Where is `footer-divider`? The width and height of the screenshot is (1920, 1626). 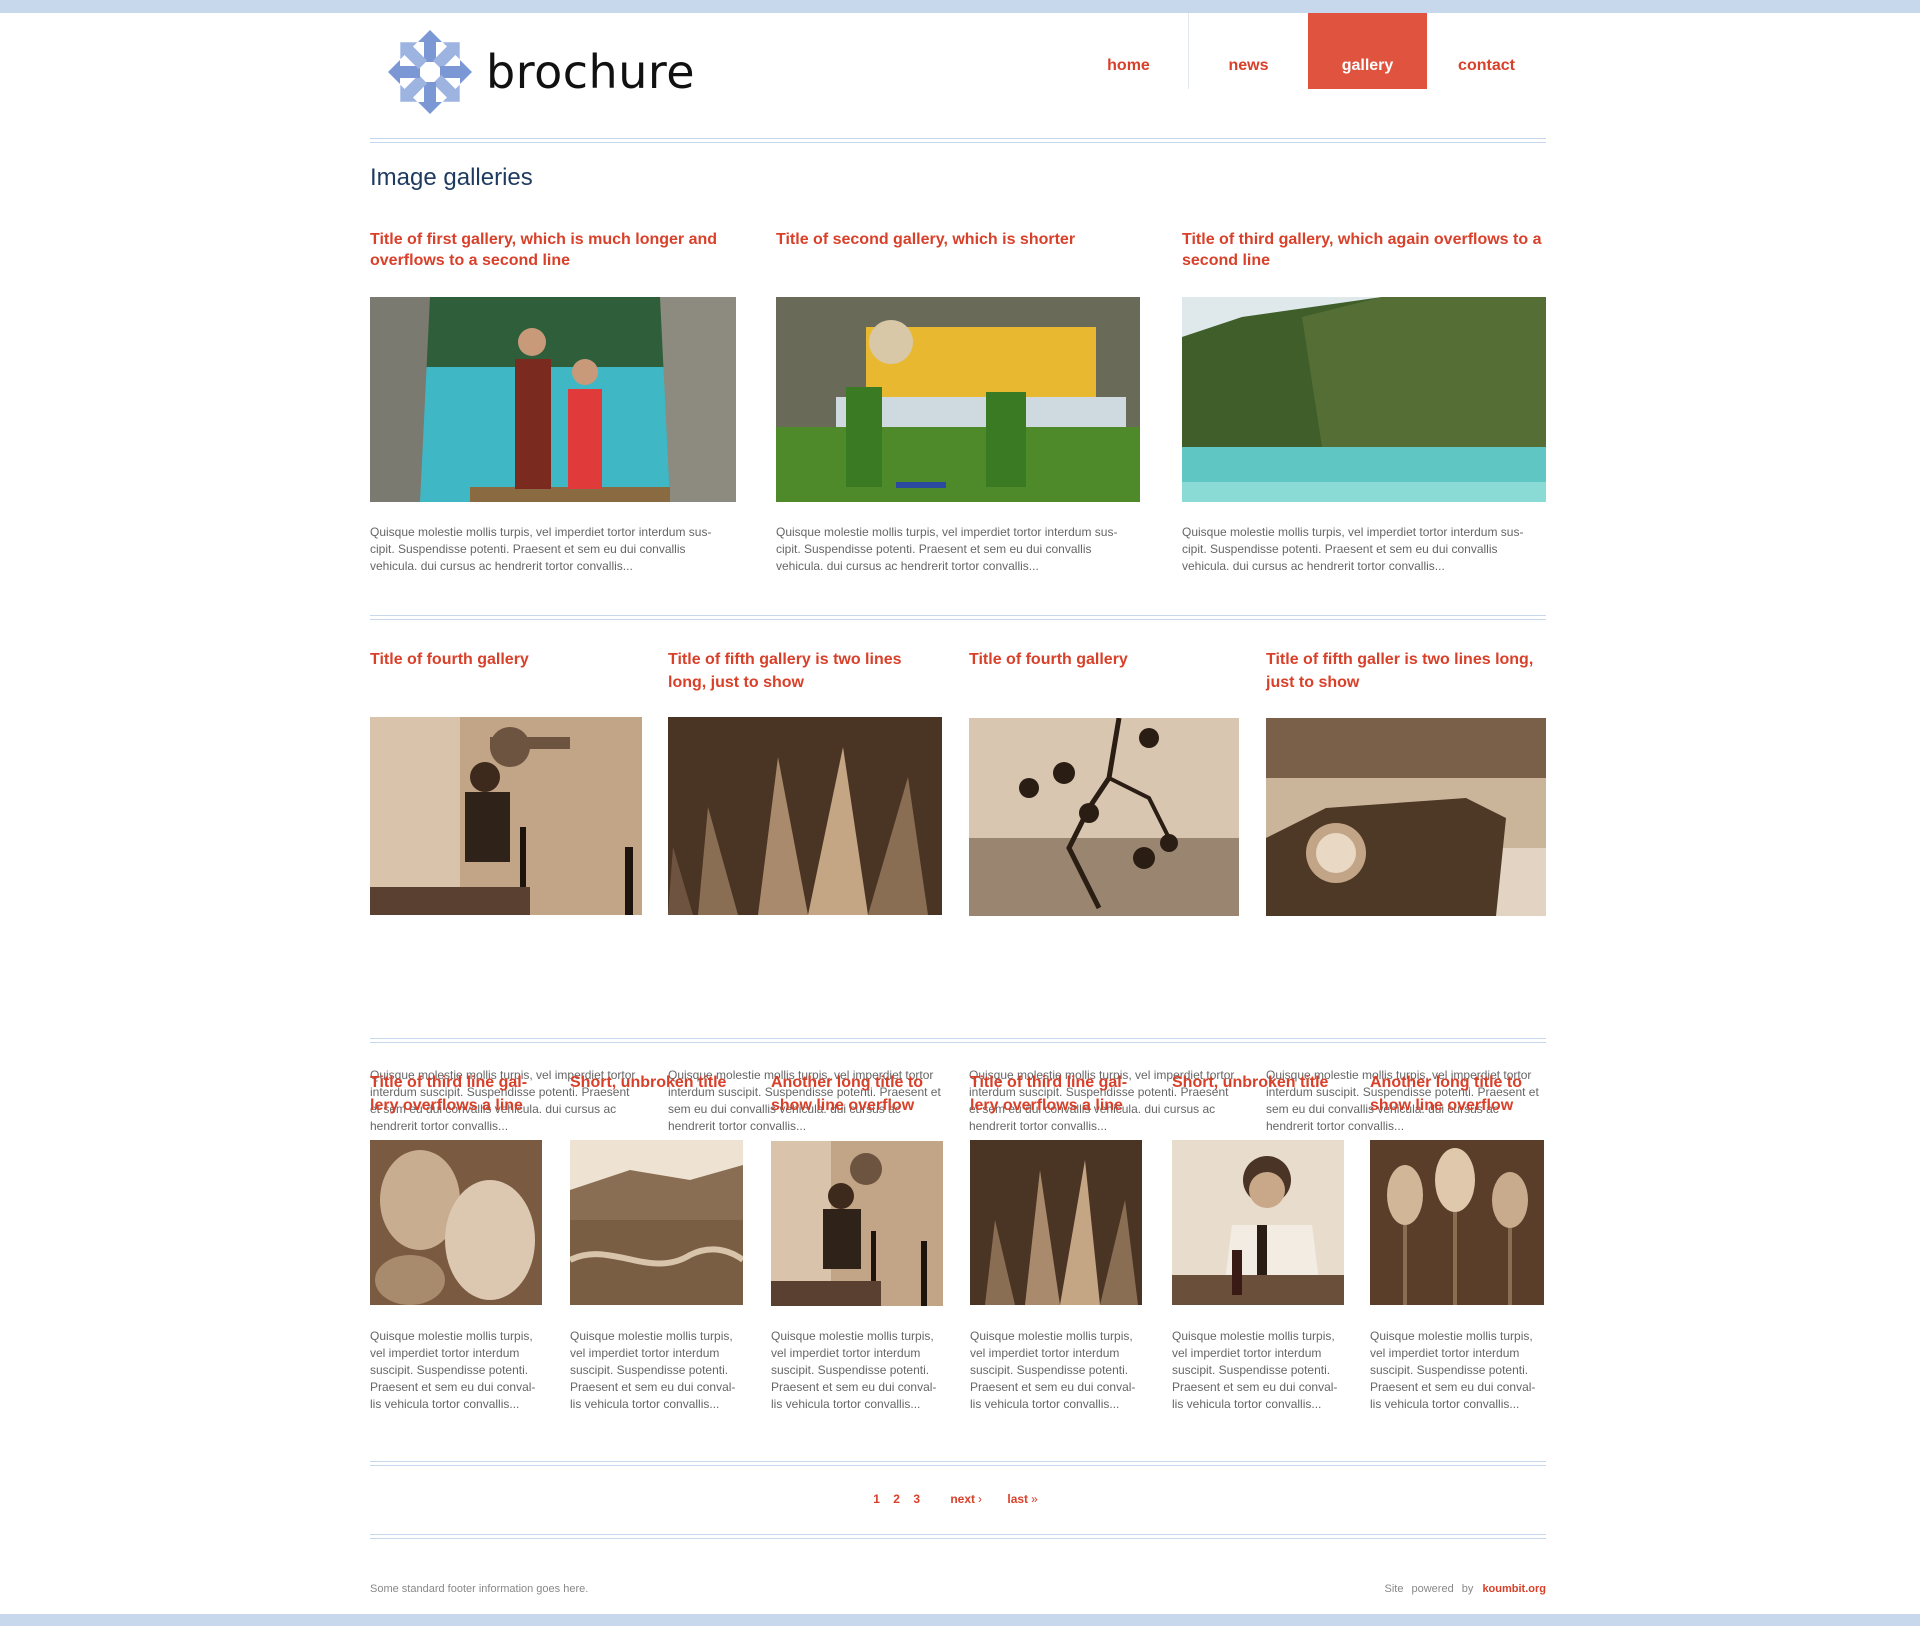 footer-divider is located at coordinates (958, 1536).